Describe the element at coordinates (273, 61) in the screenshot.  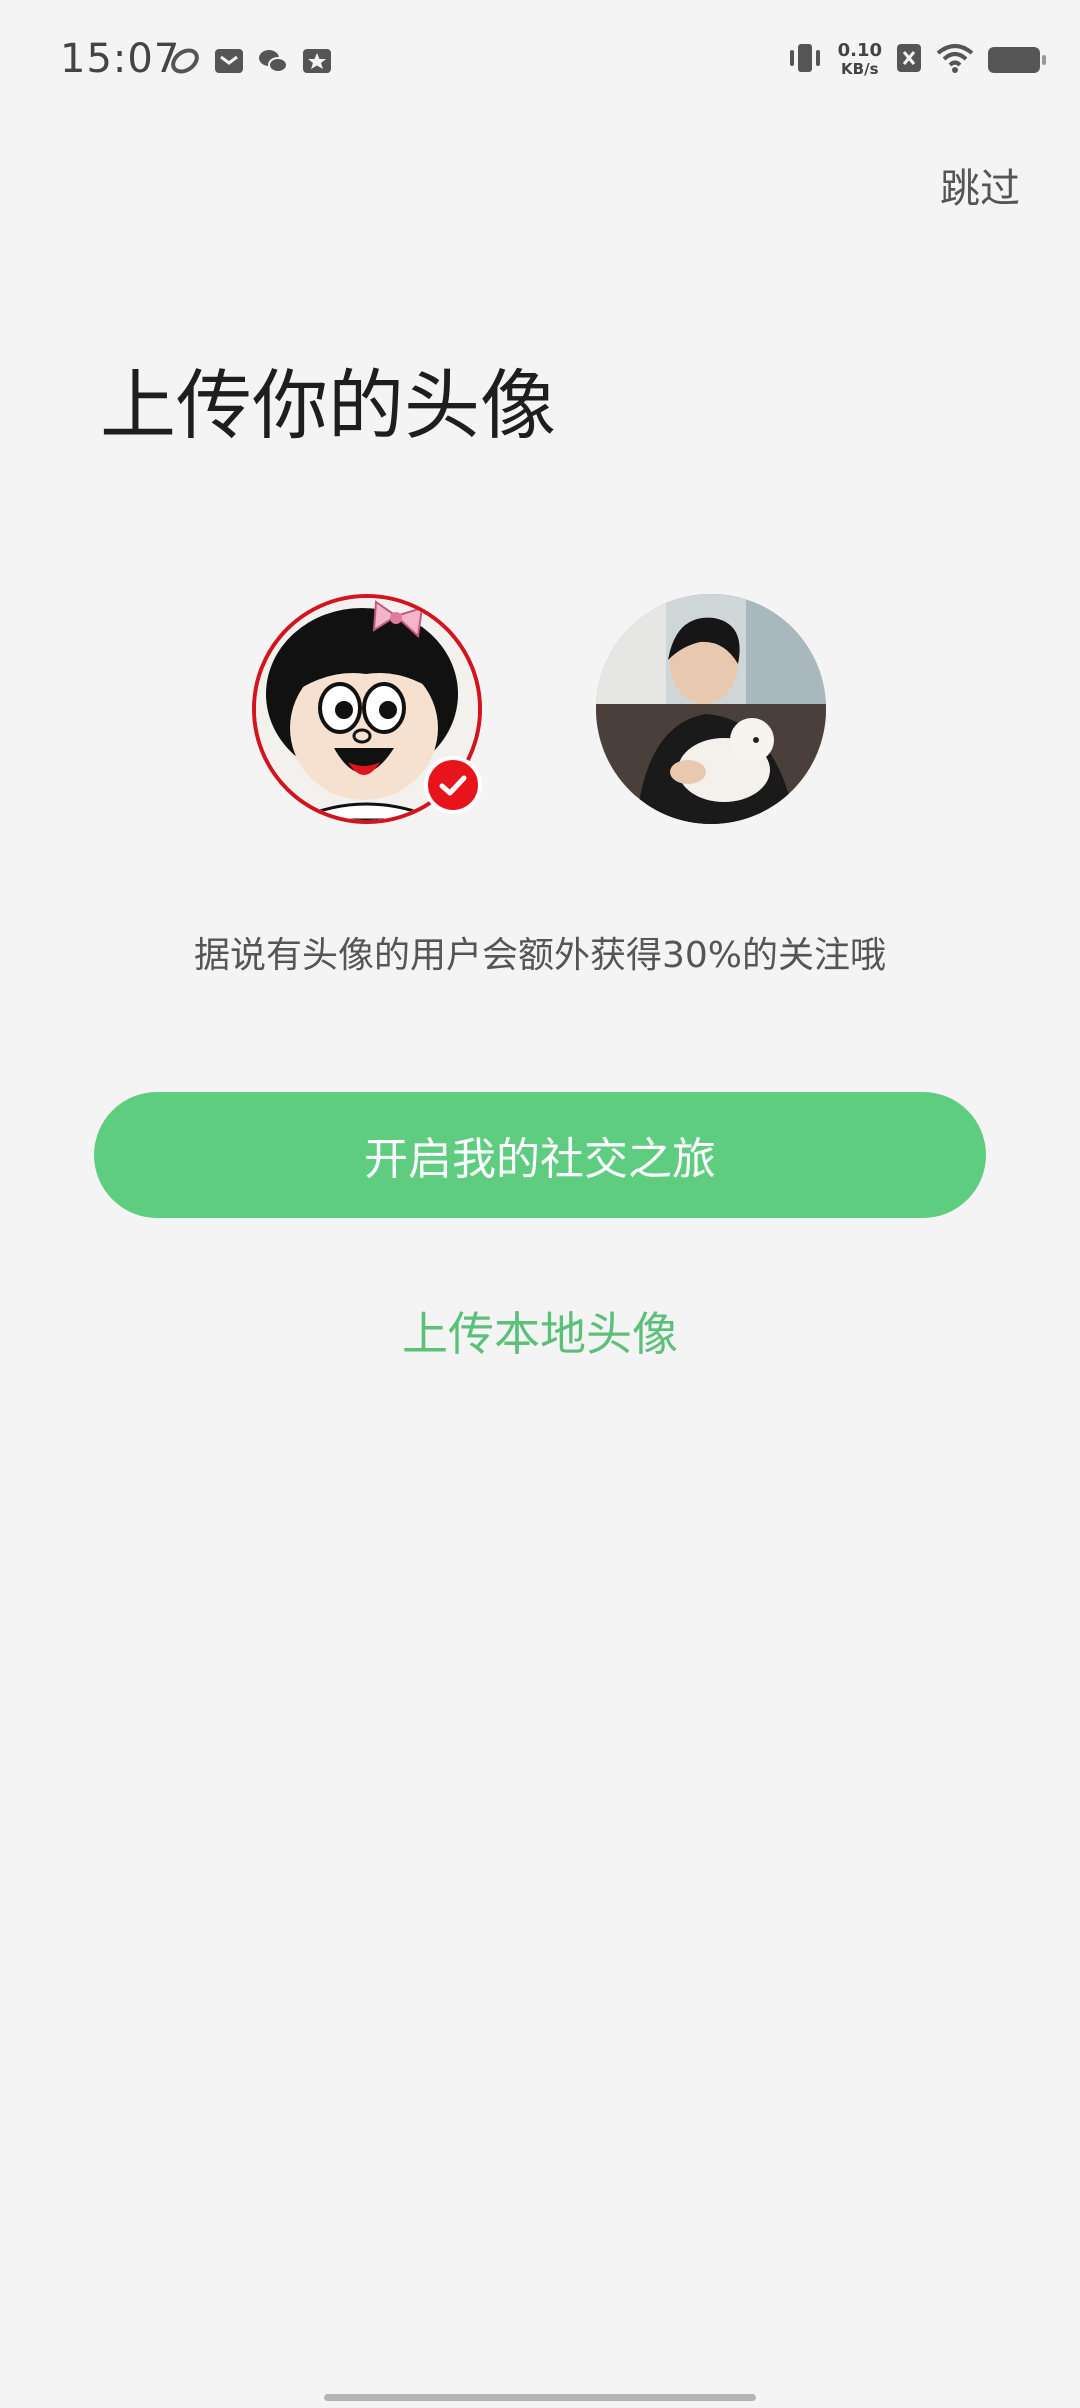
I see `wechat-icon` at that location.